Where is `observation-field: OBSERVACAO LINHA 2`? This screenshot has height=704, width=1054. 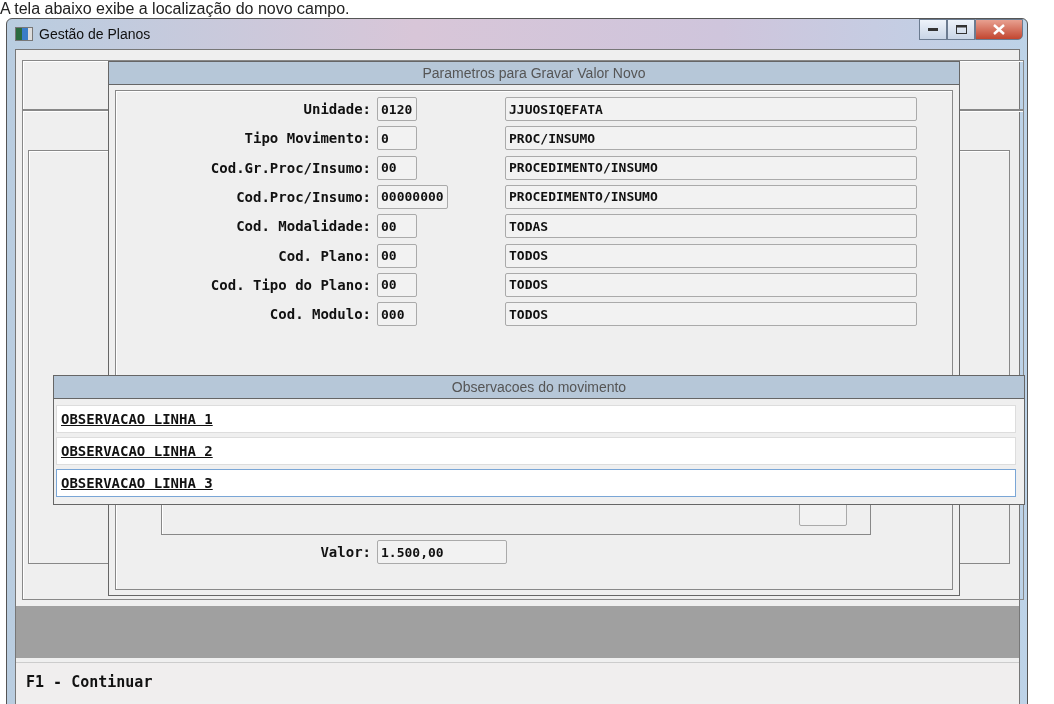
observation-field: OBSERVACAO LINHA 2 is located at coordinates (536, 451).